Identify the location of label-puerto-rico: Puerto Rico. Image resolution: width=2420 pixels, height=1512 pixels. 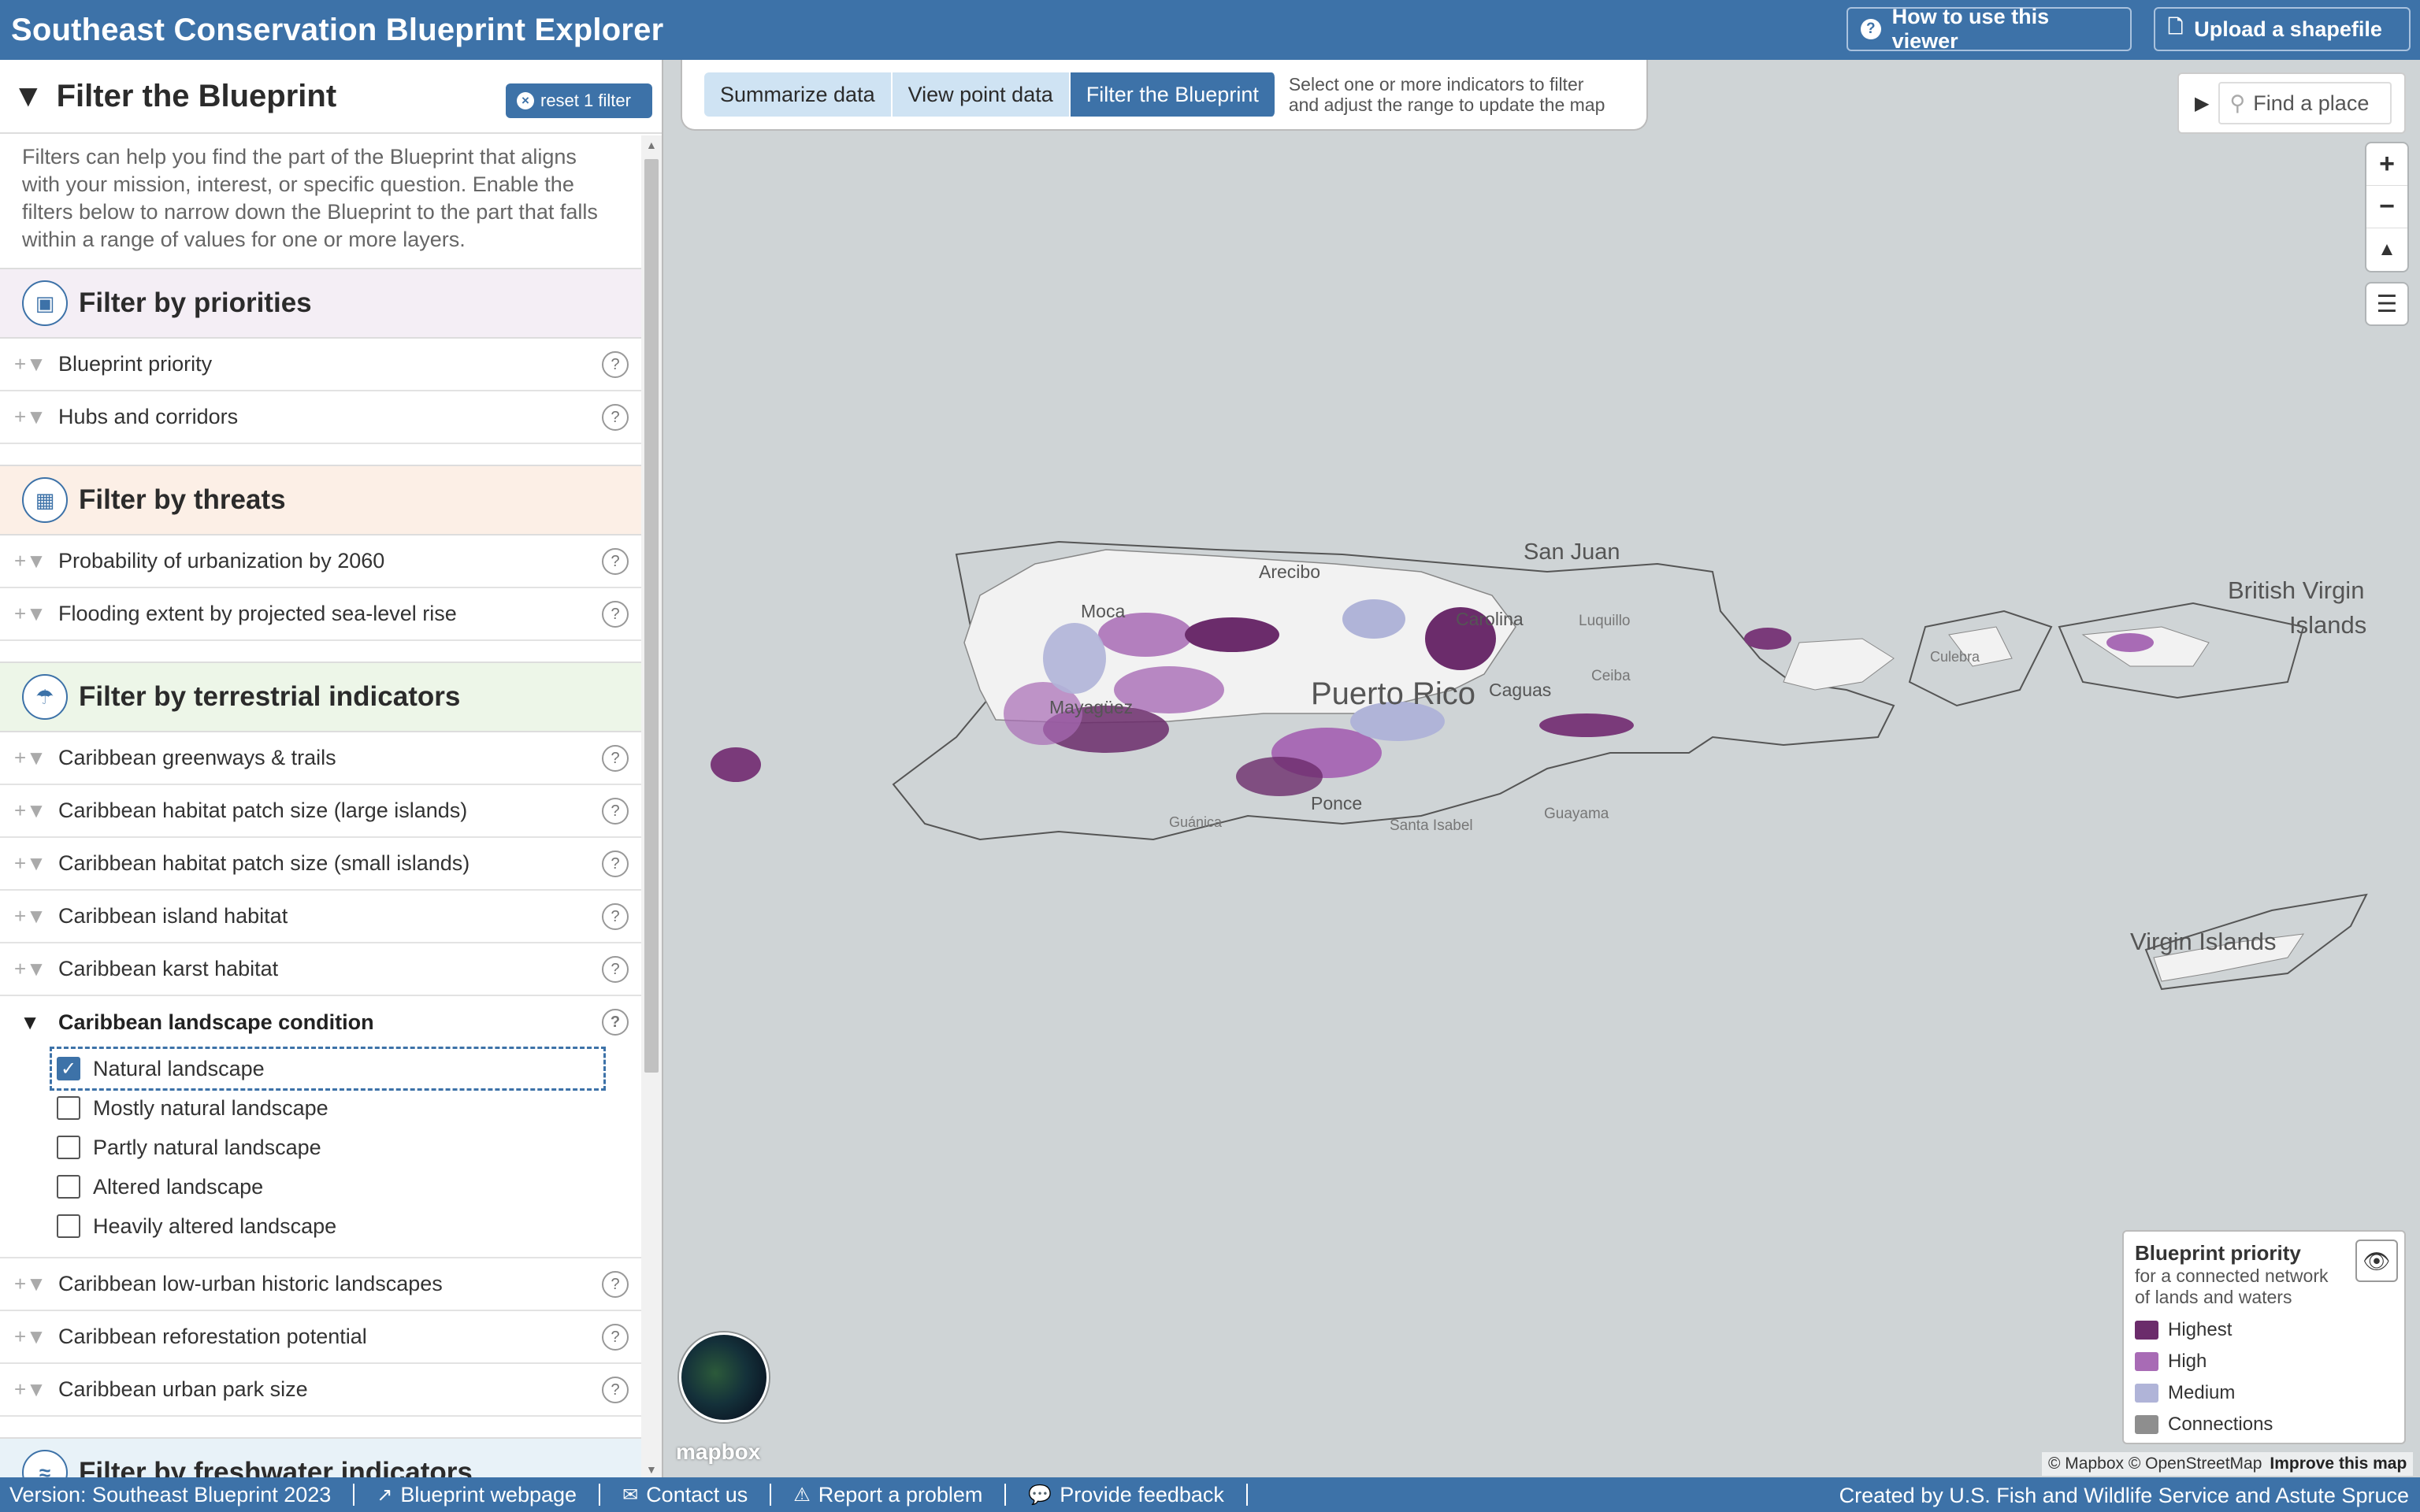
(1393, 693).